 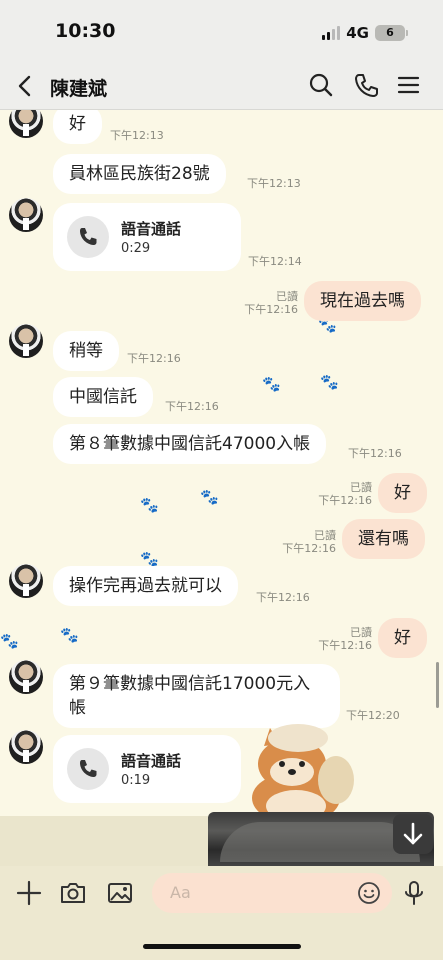 I want to click on camera-icon, so click(x=73, y=893).